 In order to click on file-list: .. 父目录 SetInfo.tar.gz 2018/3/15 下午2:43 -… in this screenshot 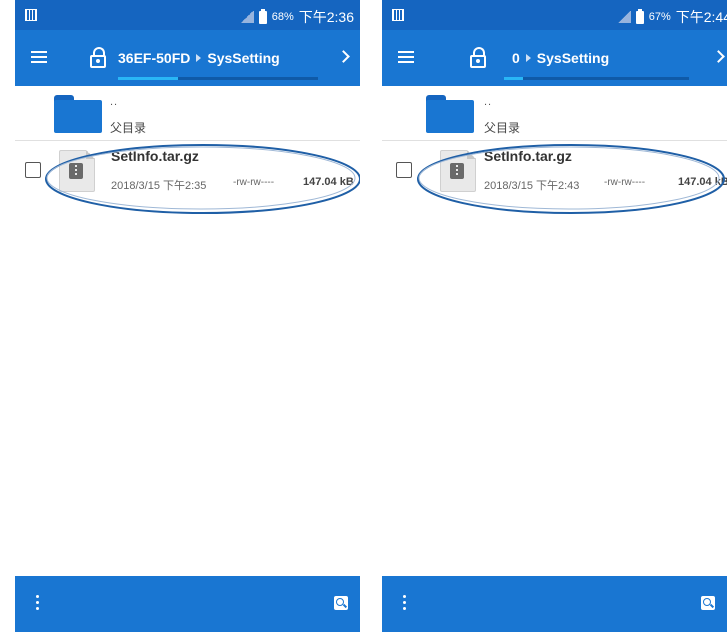, I will do `click(554, 144)`.